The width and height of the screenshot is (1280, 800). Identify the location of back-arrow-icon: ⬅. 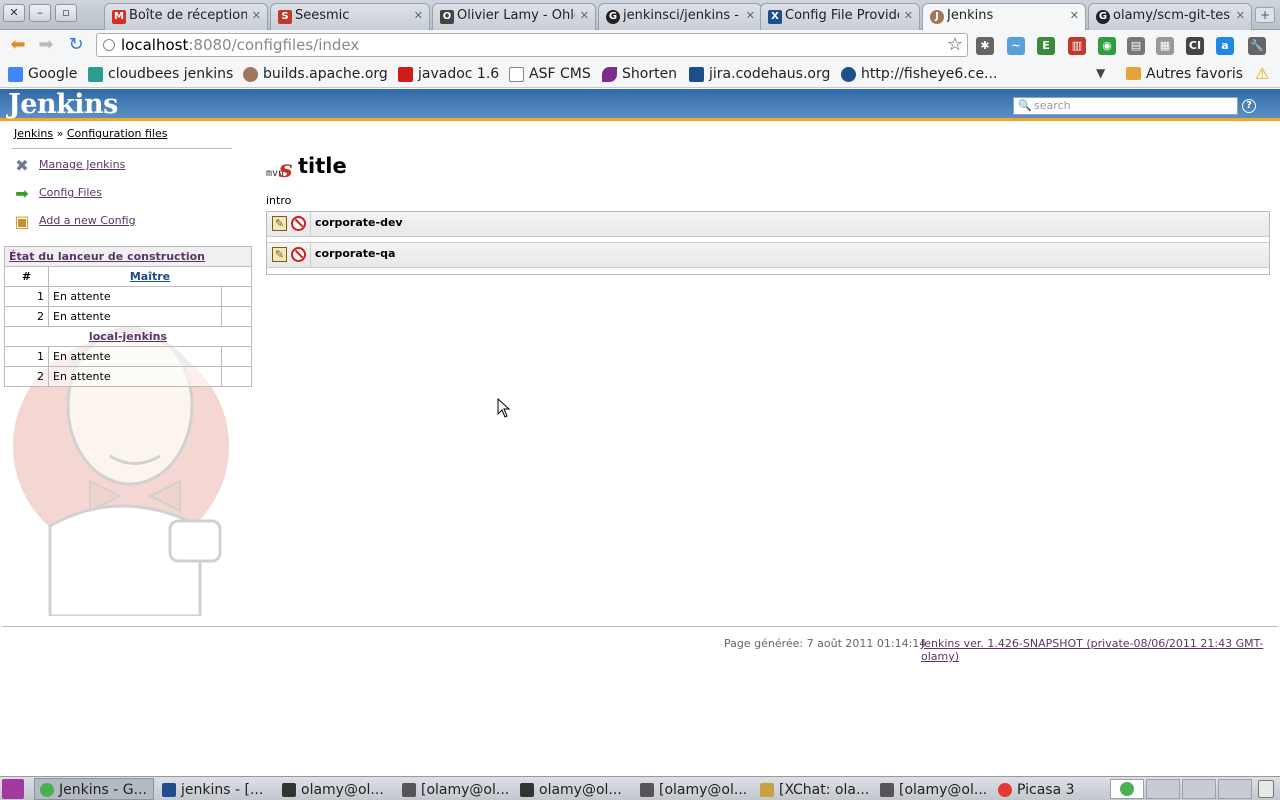
(18, 45).